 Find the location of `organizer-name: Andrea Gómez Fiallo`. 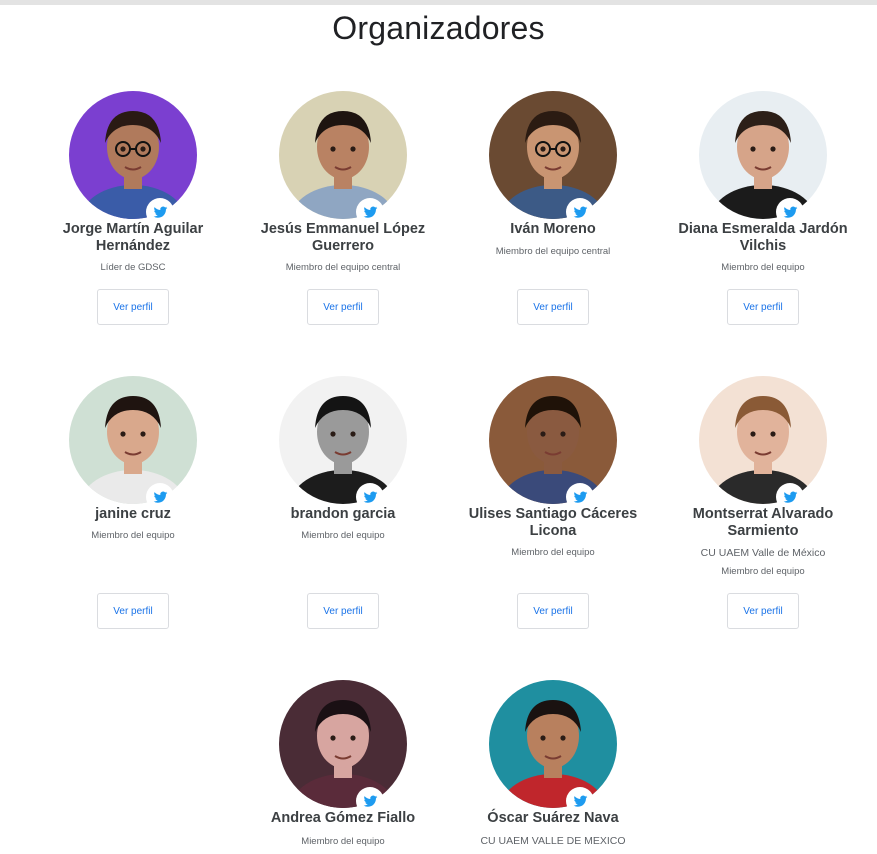

organizer-name: Andrea Gómez Fiallo is located at coordinates (343, 818).